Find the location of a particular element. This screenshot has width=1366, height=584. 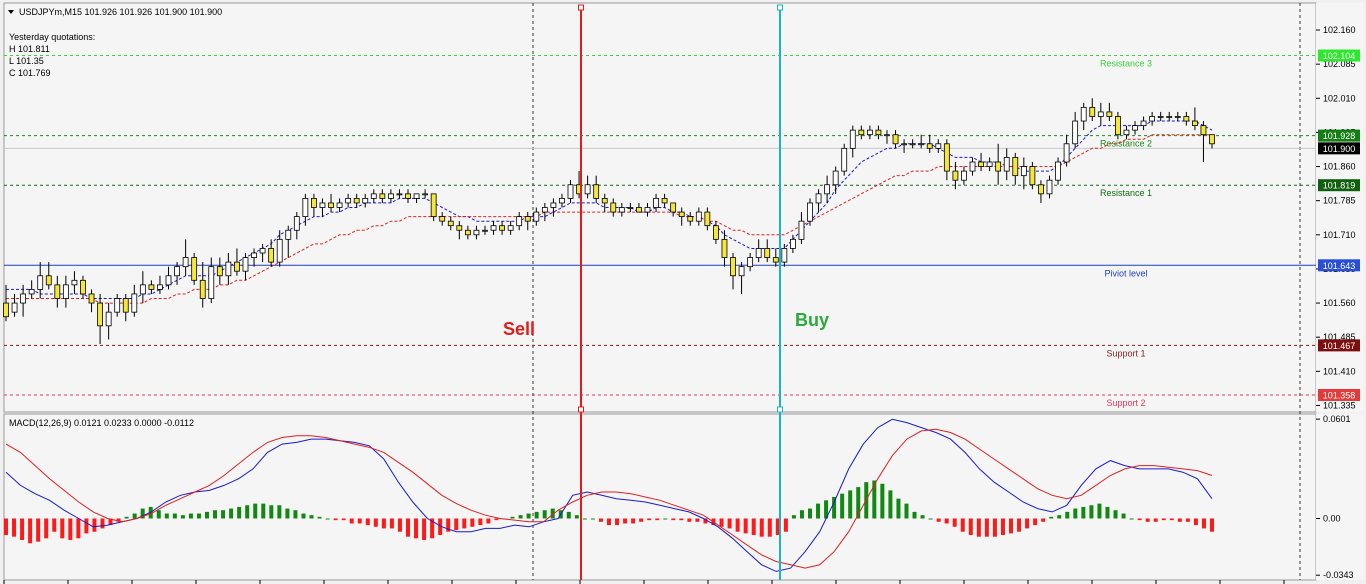

level-label-4: Support 1 is located at coordinates (1125, 353).